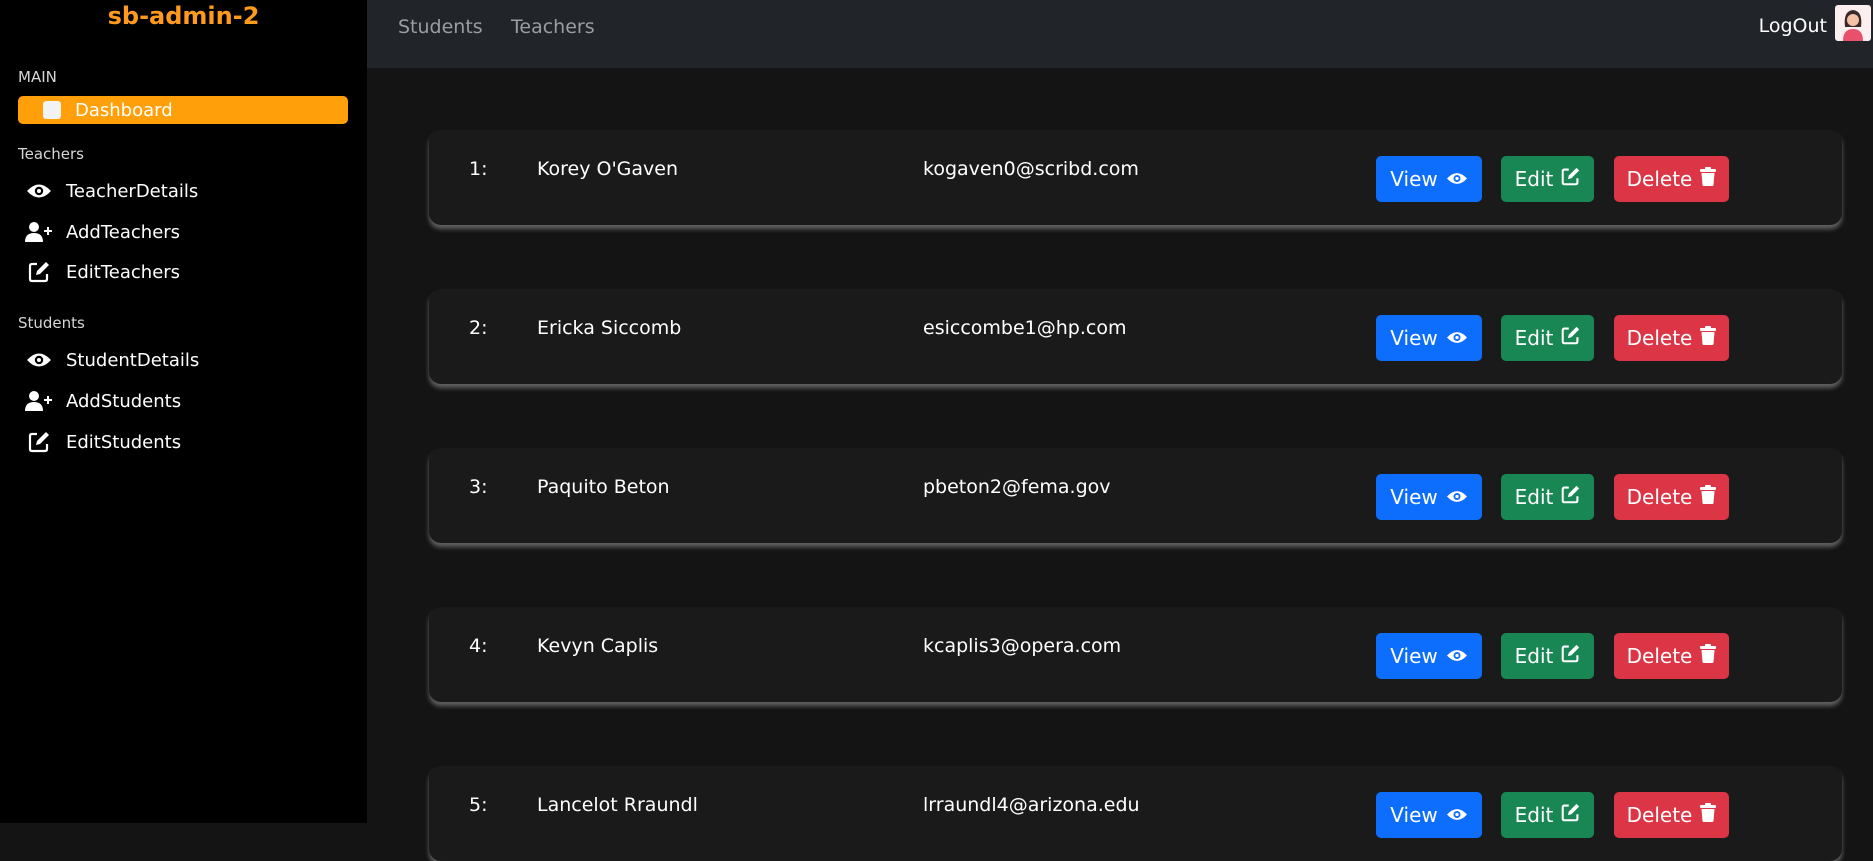 The image size is (1873, 861). I want to click on top-navbar: Students Teachers LogOut, so click(1120, 34).